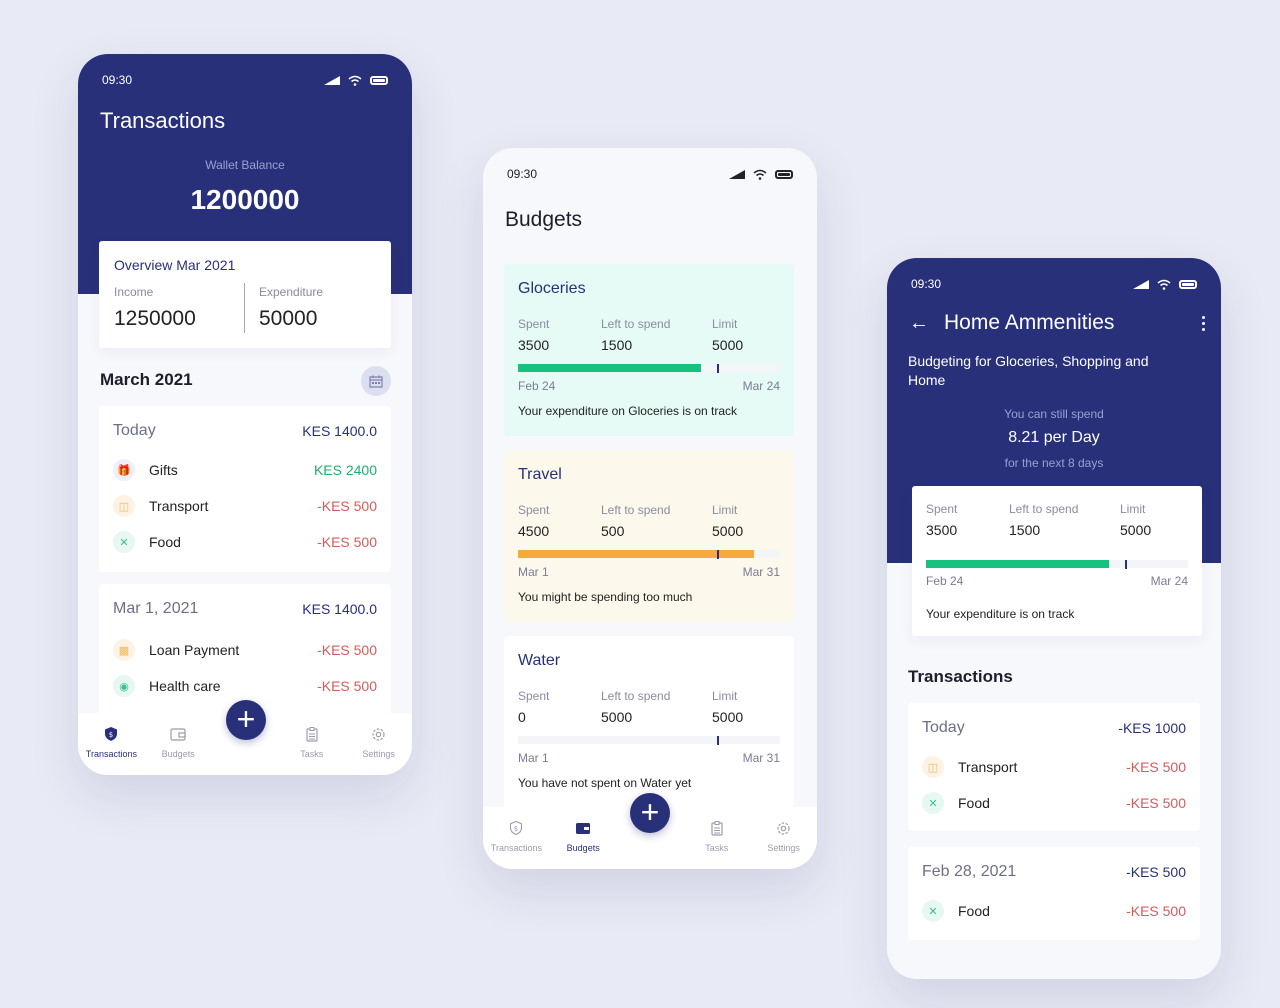  Describe the element at coordinates (245, 165) in the screenshot. I see `wallet-balance-label: Wallet Balance` at that location.